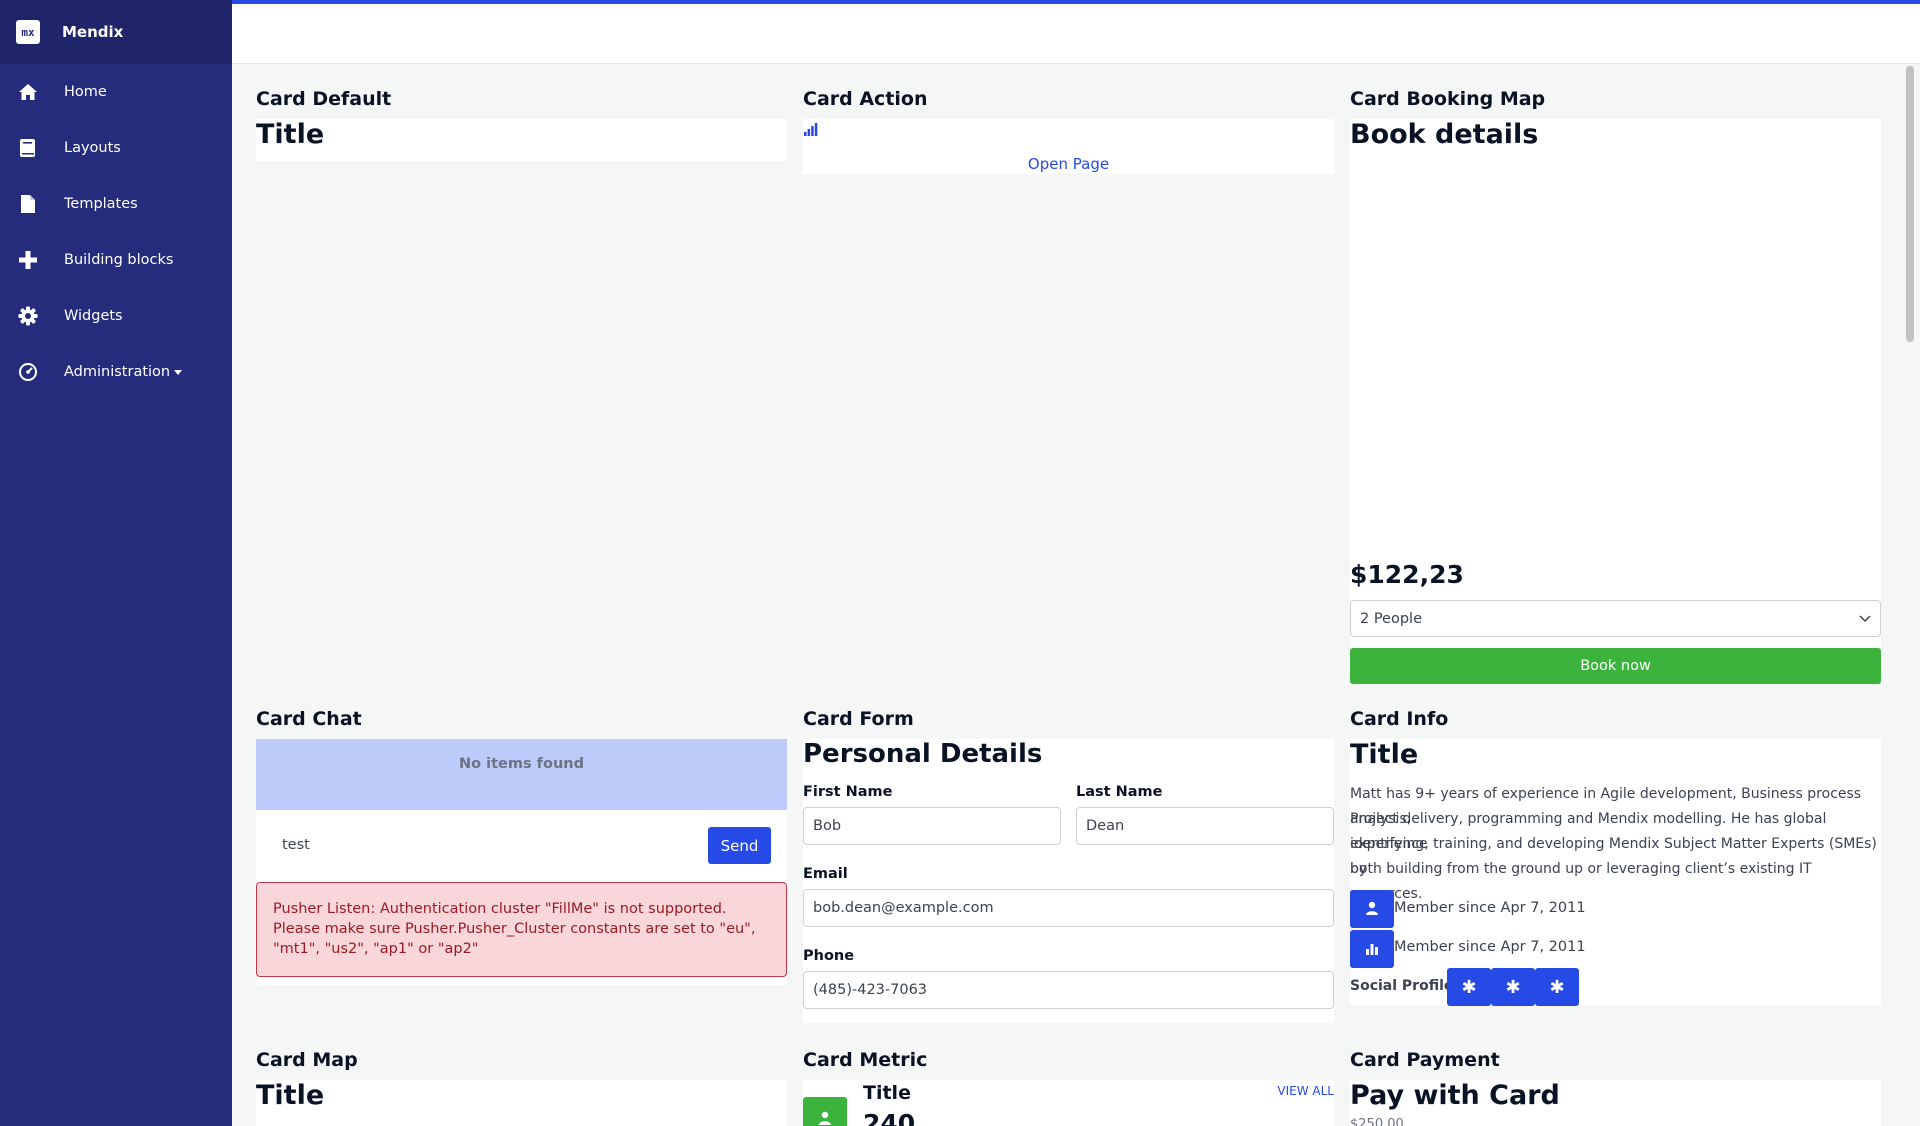  Describe the element at coordinates (858, 719) in the screenshot. I see `section-heading-card-form: Card Form` at that location.